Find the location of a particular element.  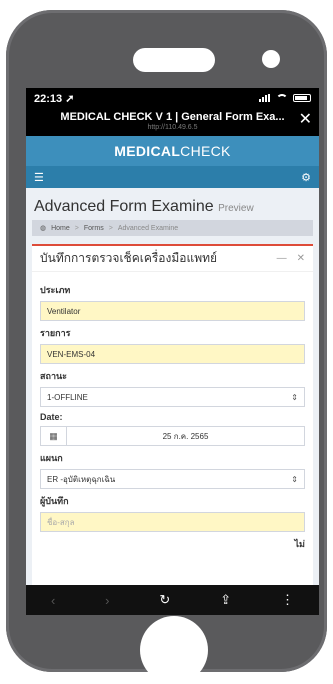

share-icon: ⇪ is located at coordinates (225, 600).